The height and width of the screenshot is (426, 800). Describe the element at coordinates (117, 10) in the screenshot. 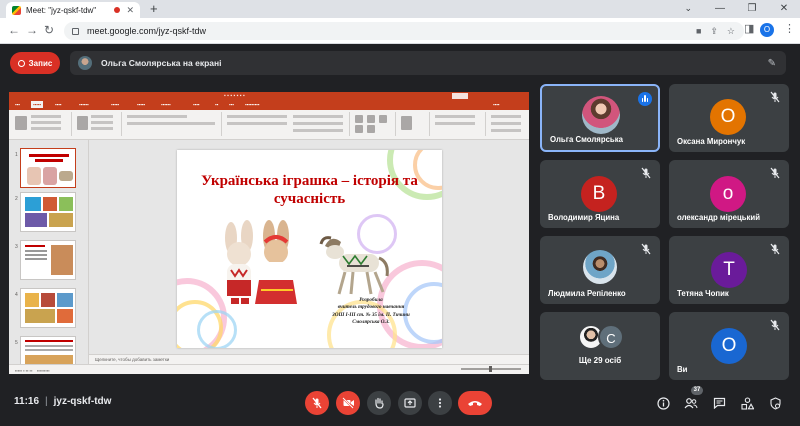

I see `tab-recording-dot-icon` at that location.